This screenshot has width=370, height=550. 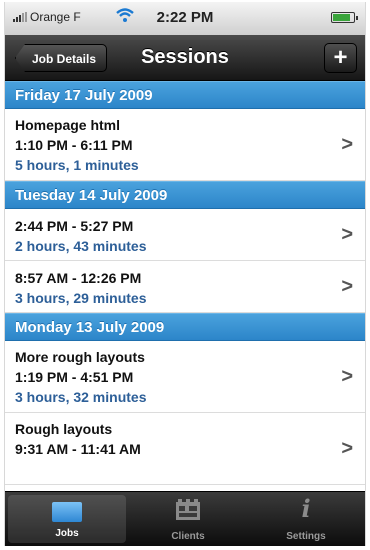 What do you see at coordinates (185, 195) in the screenshot?
I see `section-header: Tuesday 14 July 2009` at bounding box center [185, 195].